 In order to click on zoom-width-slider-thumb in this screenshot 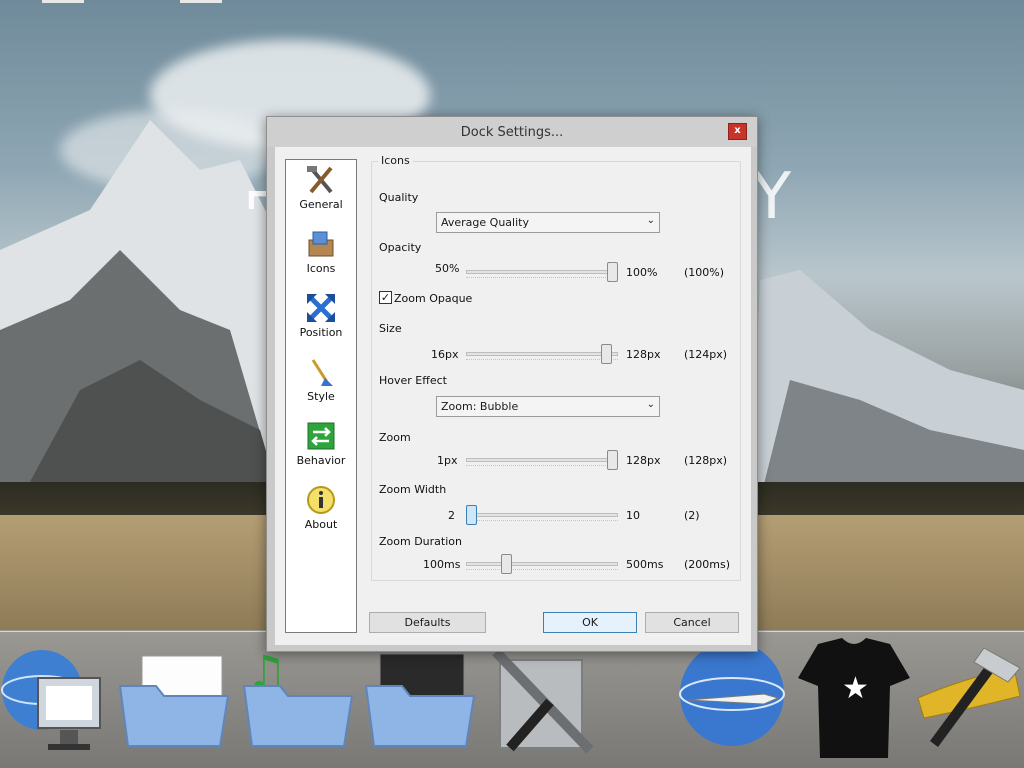, I will do `click(471, 515)`.